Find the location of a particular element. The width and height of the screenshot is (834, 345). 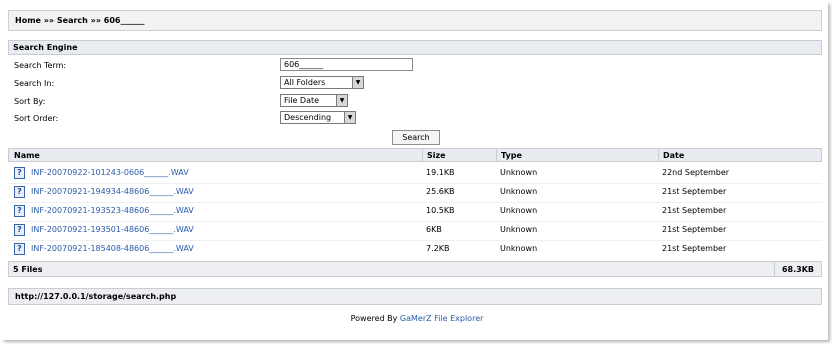

sort-by-value: File Date is located at coordinates (302, 100).